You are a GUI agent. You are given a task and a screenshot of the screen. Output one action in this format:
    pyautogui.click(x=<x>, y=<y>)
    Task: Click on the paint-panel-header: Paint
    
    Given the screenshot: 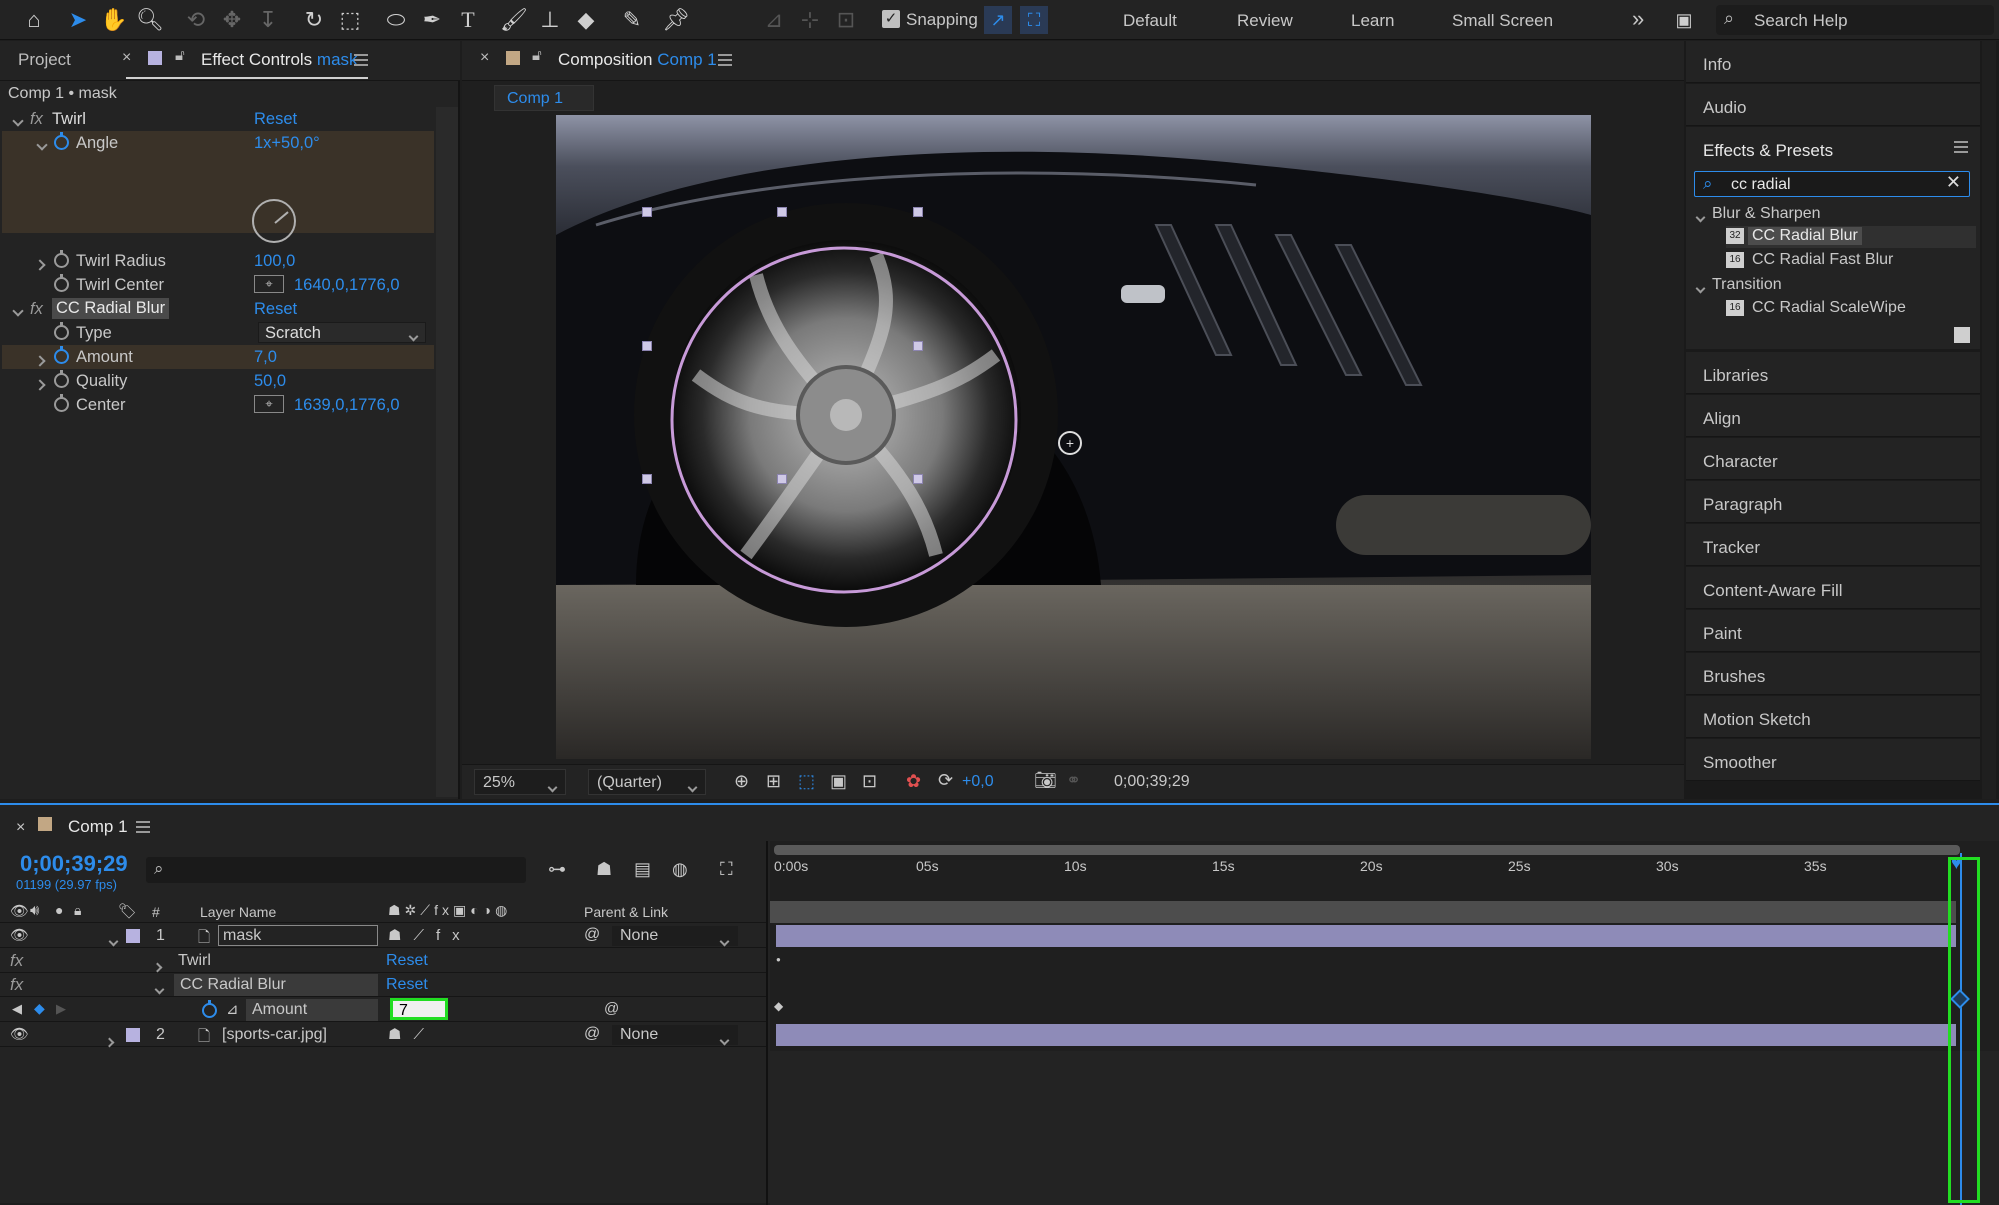 What is the action you would take?
    pyautogui.click(x=1833, y=631)
    